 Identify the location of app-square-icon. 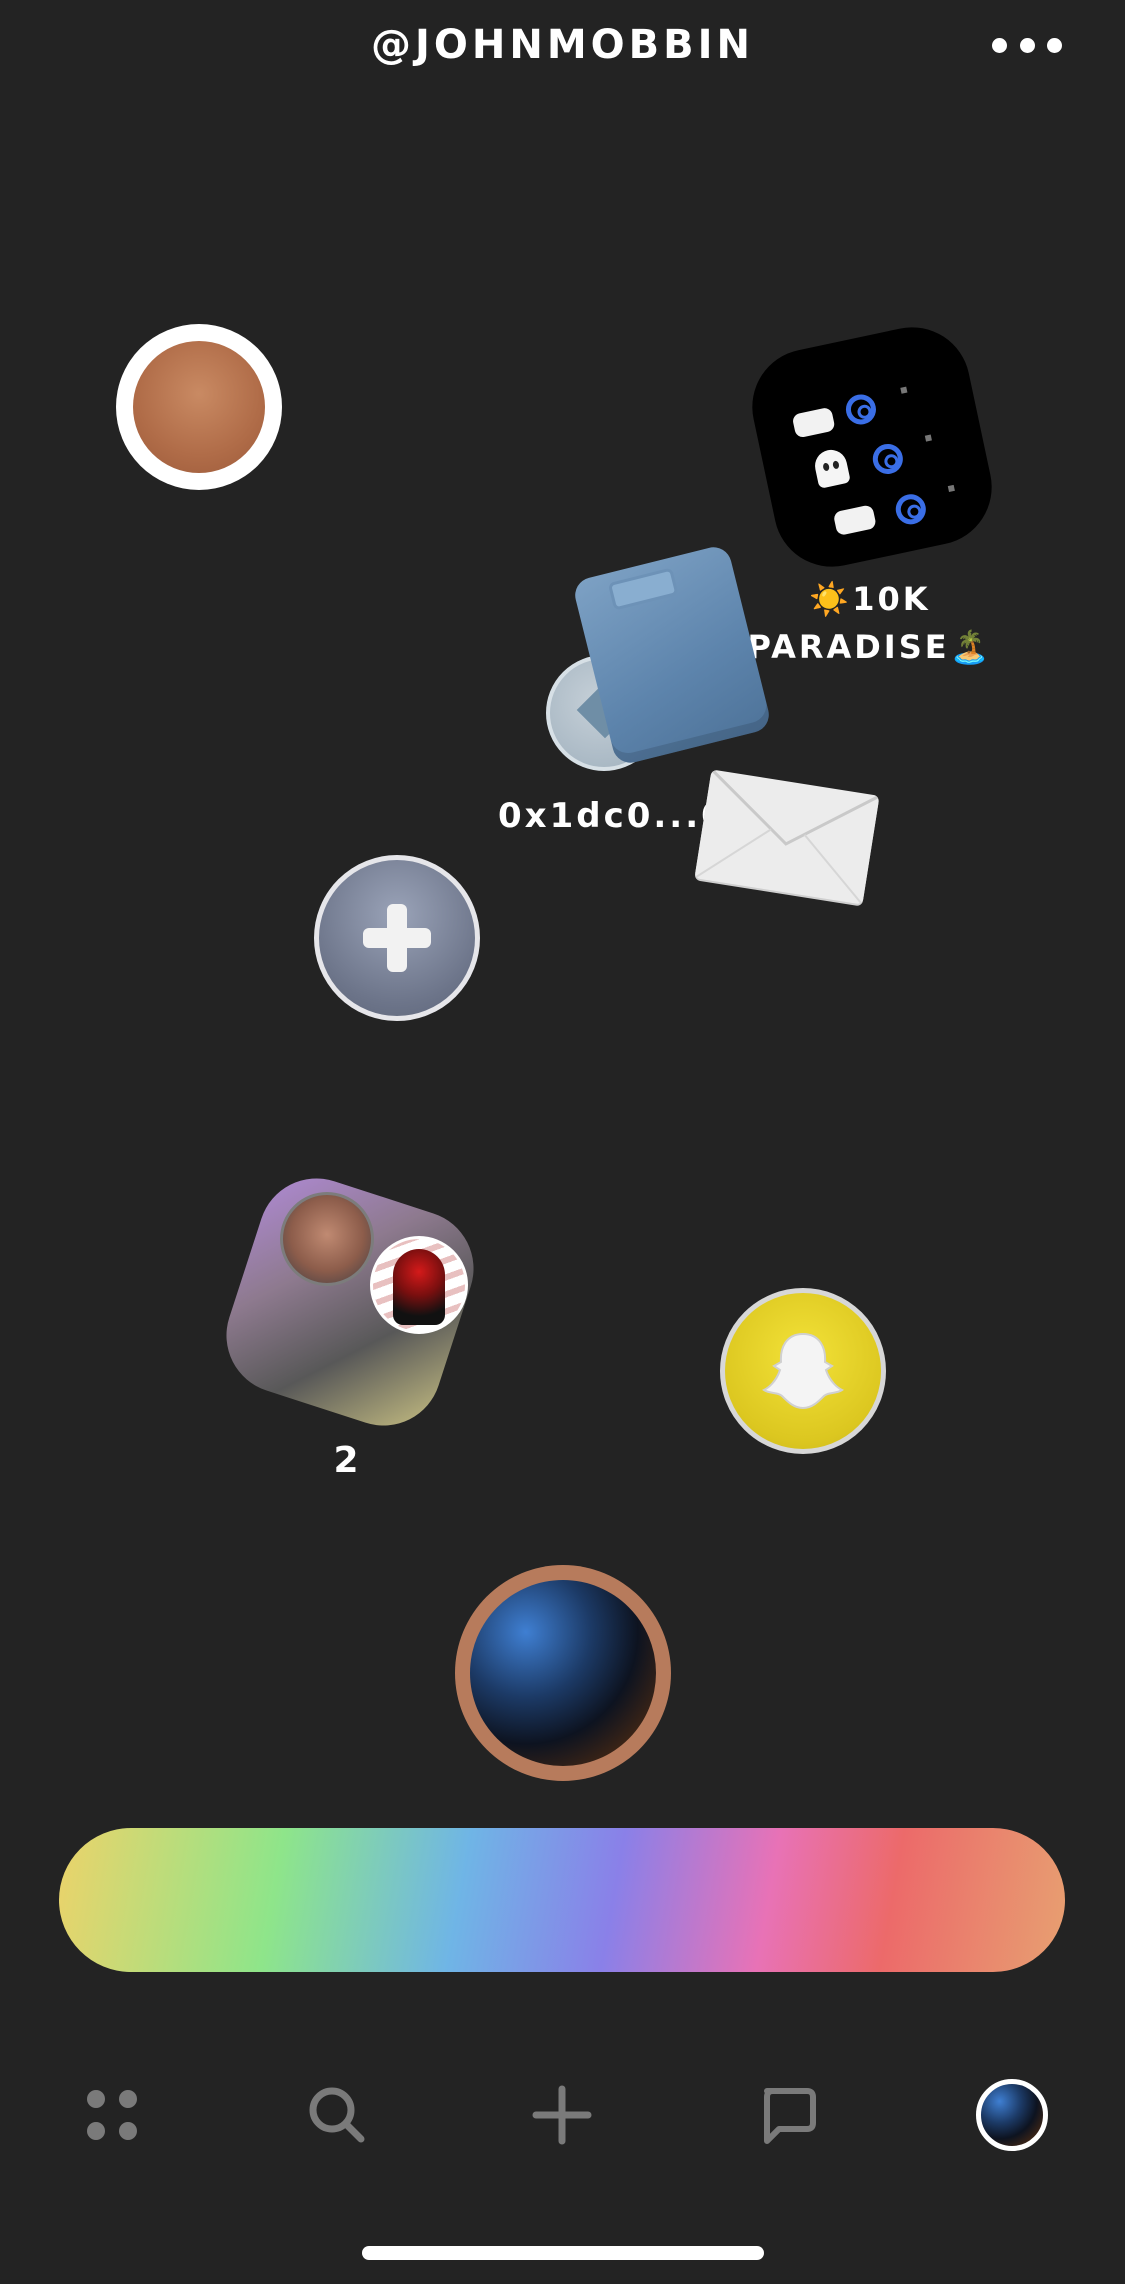
(872, 447).